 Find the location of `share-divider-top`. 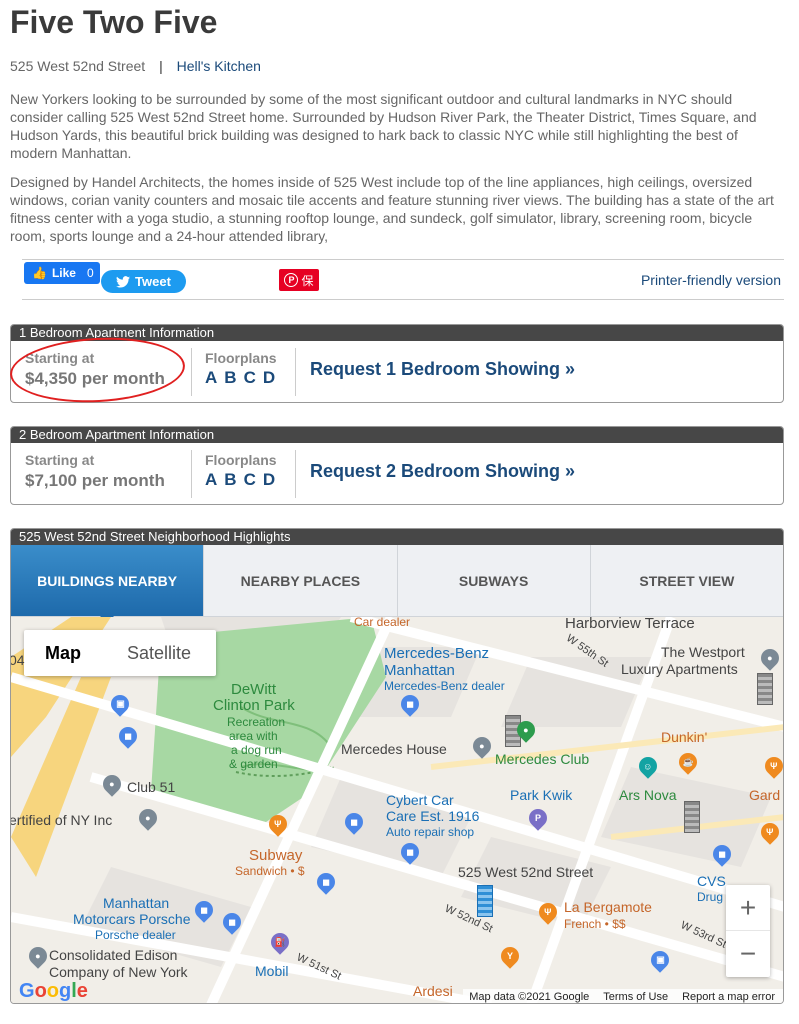

share-divider-top is located at coordinates (403, 259).